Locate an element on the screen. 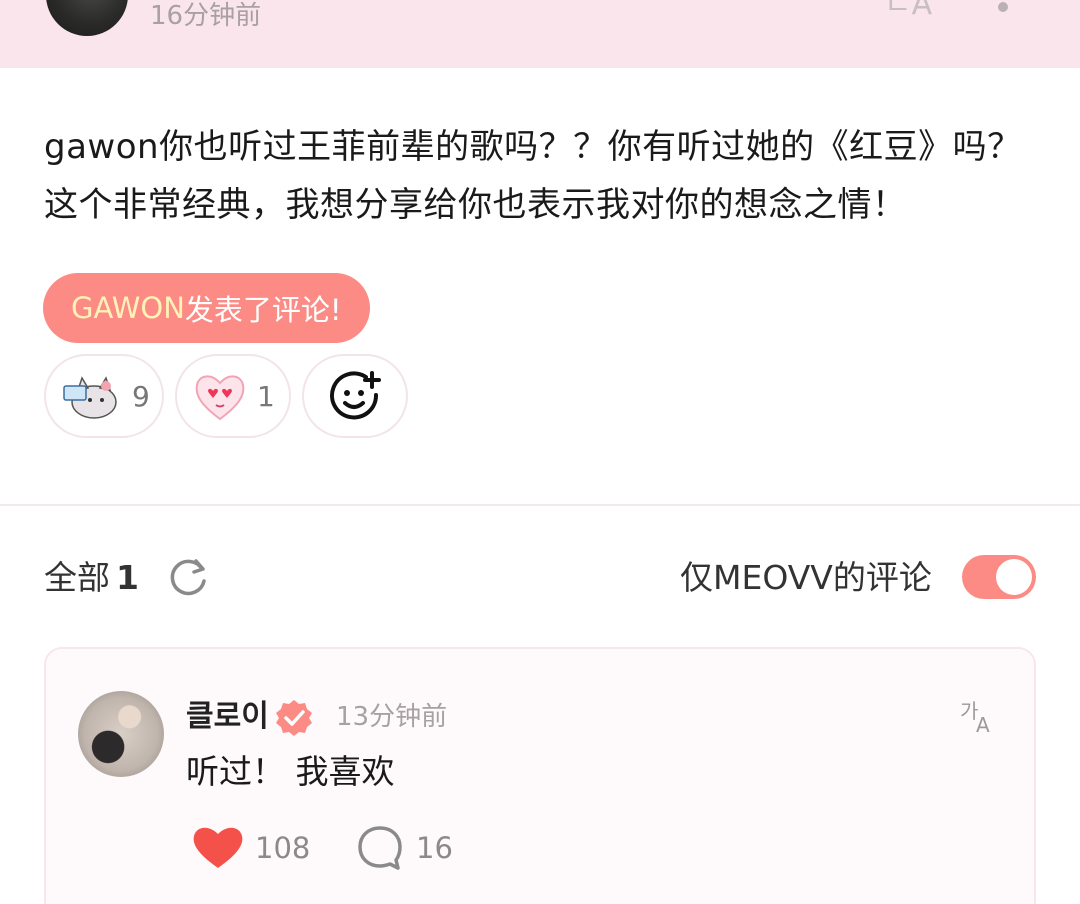 Image resolution: width=1080 pixels, height=904 pixels. commented-label: 发表了评论! is located at coordinates (263, 310).